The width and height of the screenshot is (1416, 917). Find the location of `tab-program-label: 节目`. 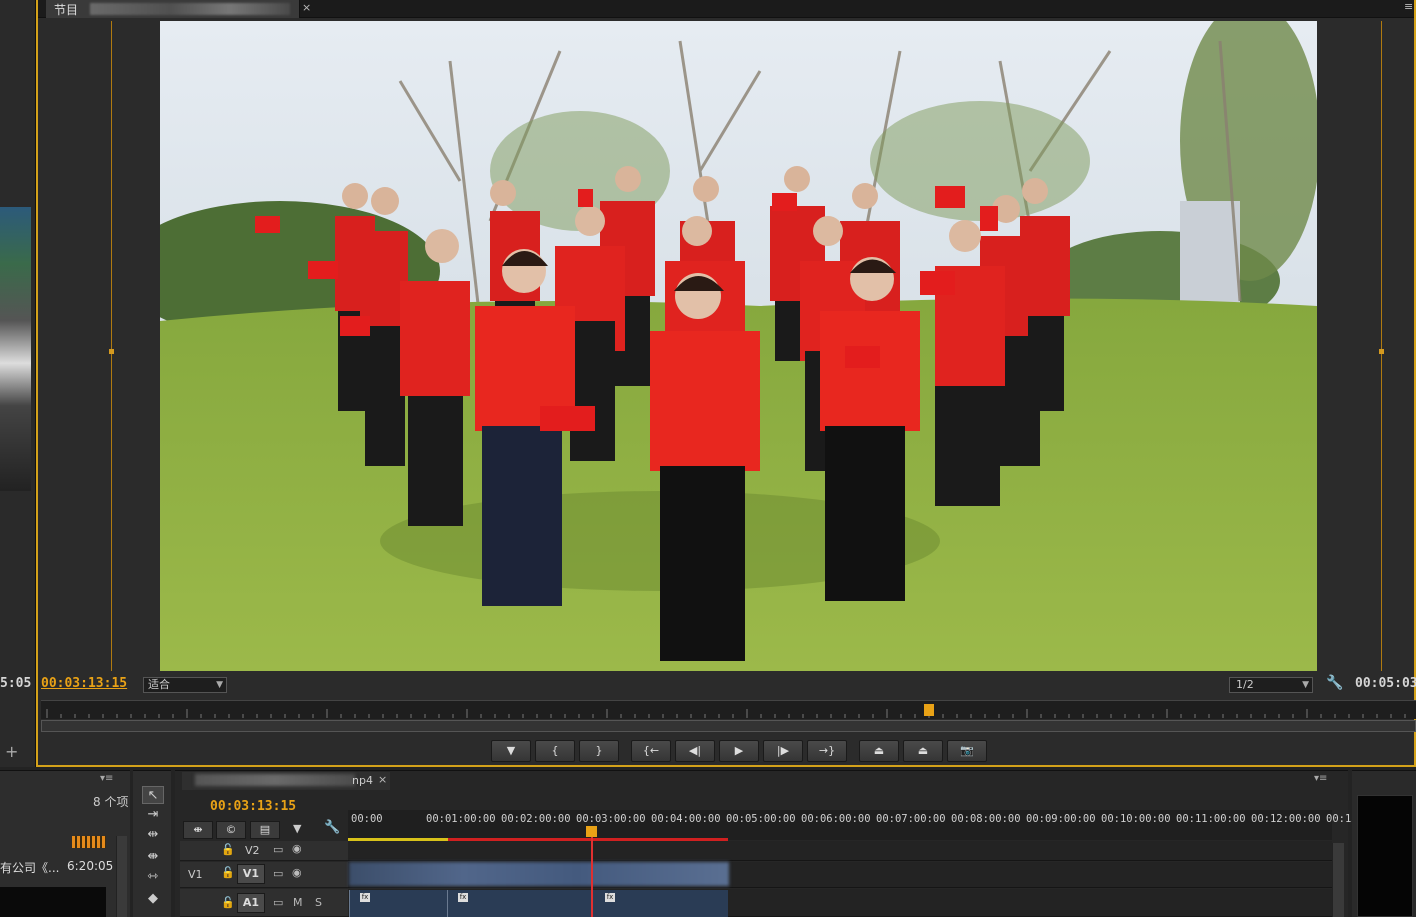

tab-program-label: 节目 is located at coordinates (66, 10).